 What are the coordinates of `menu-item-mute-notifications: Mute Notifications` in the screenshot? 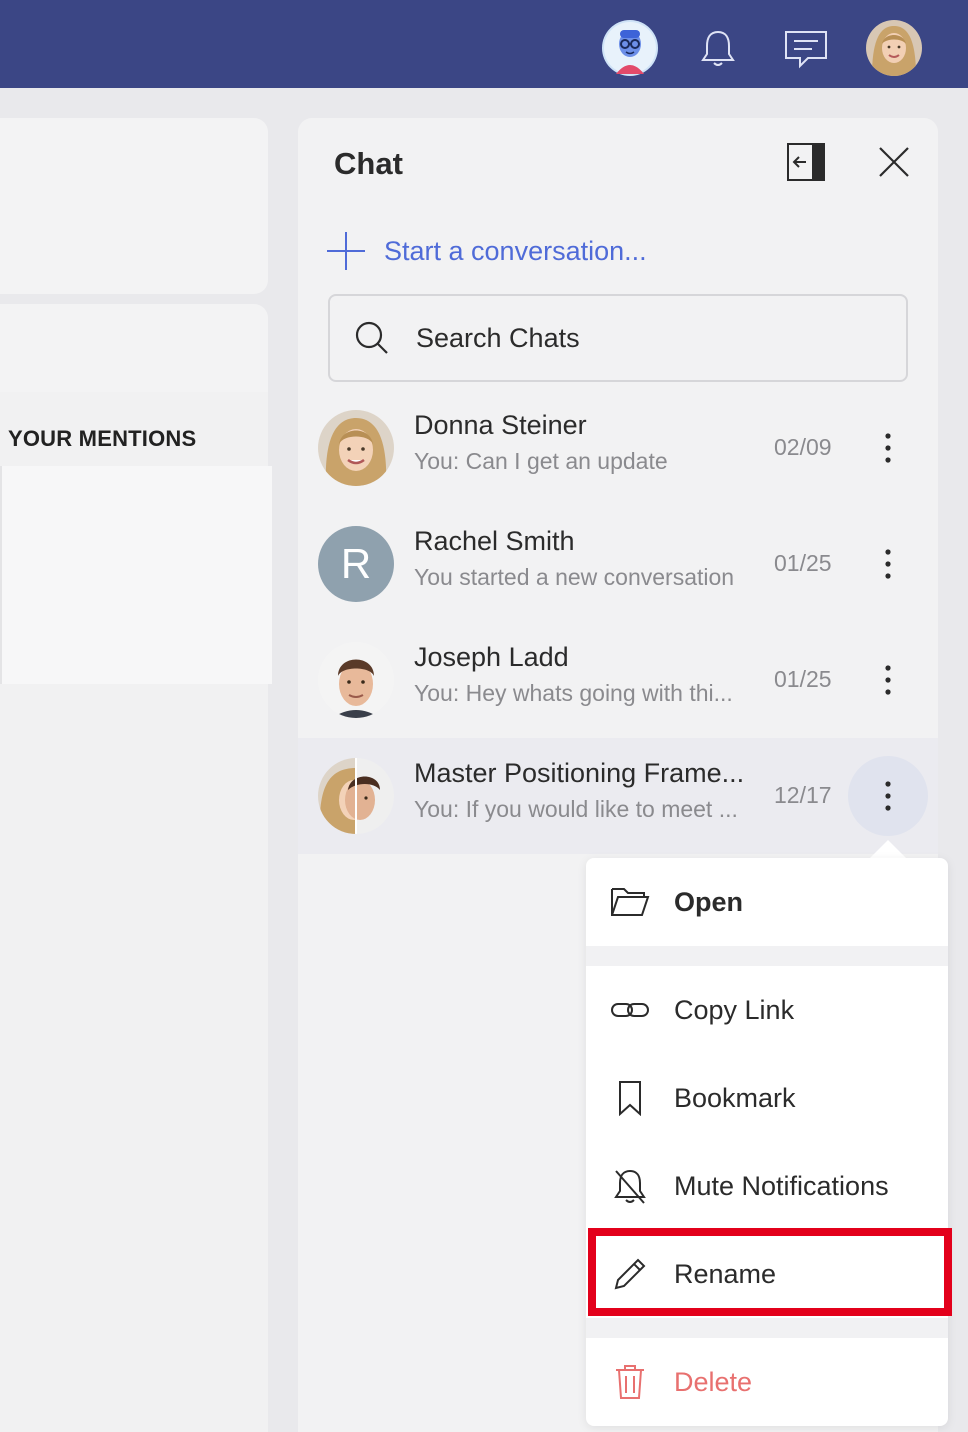 It's located at (767, 1186).